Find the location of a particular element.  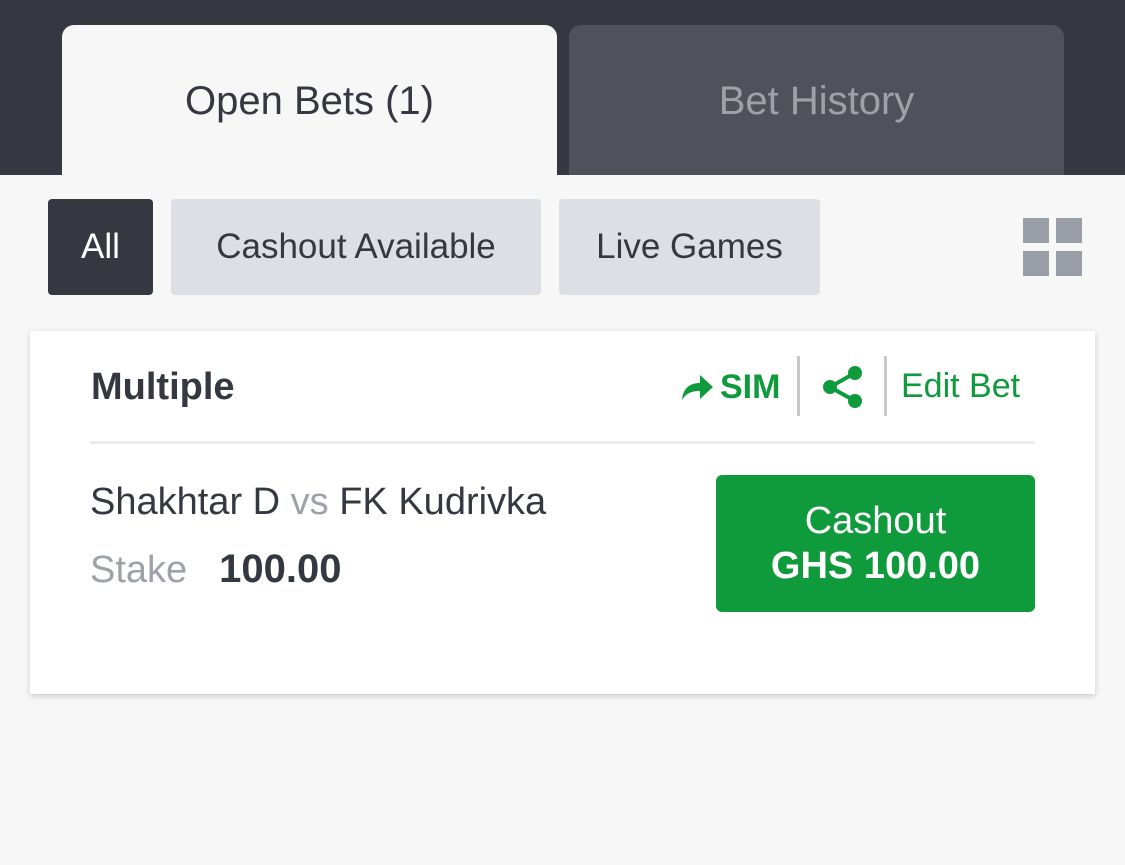

sim-button: SIM is located at coordinates (730, 387).